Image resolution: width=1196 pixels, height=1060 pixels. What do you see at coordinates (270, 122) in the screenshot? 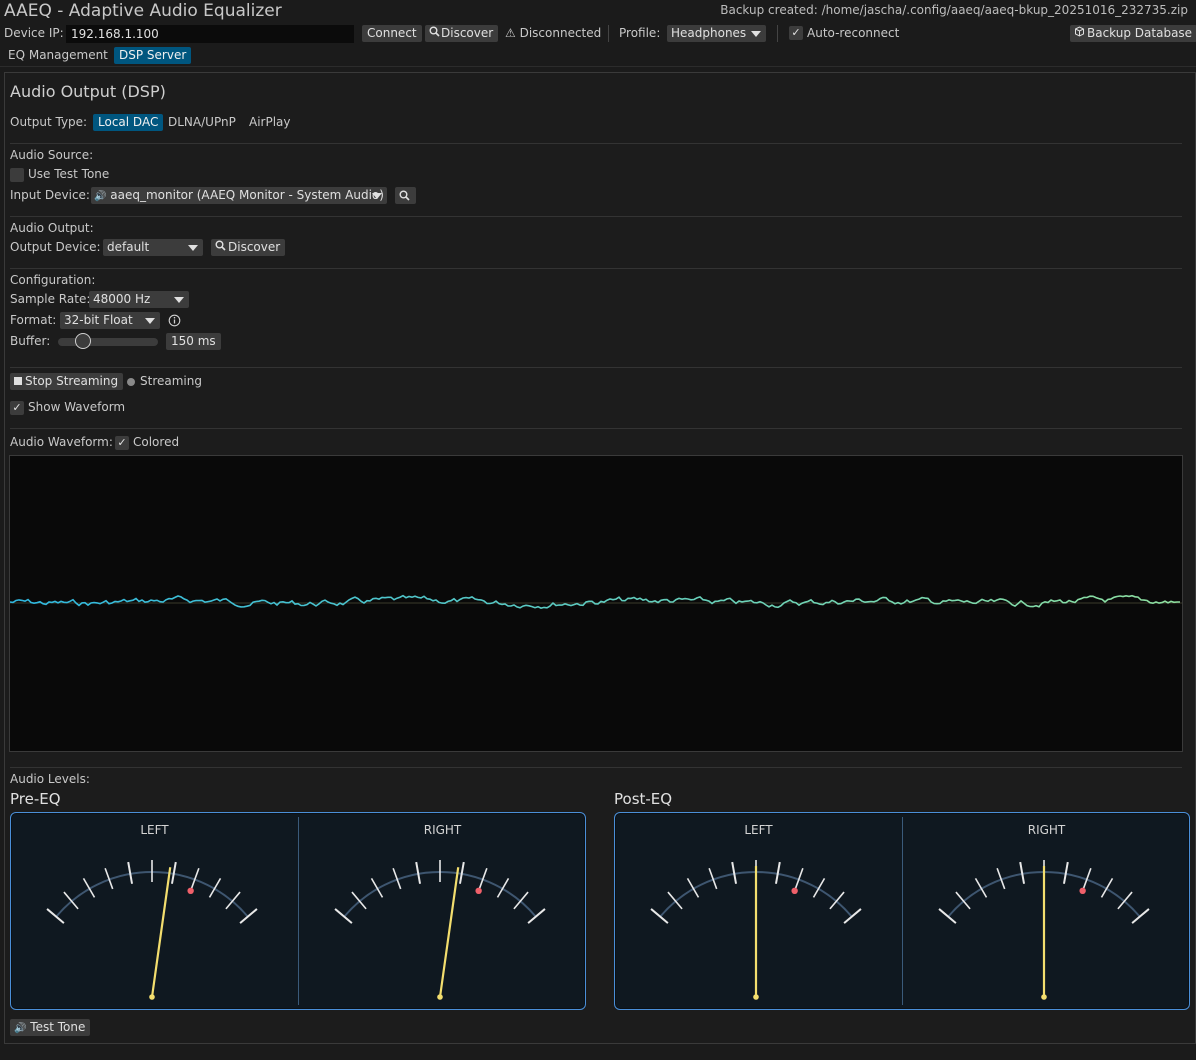
I see `output-type-airplay: AirPlay` at bounding box center [270, 122].